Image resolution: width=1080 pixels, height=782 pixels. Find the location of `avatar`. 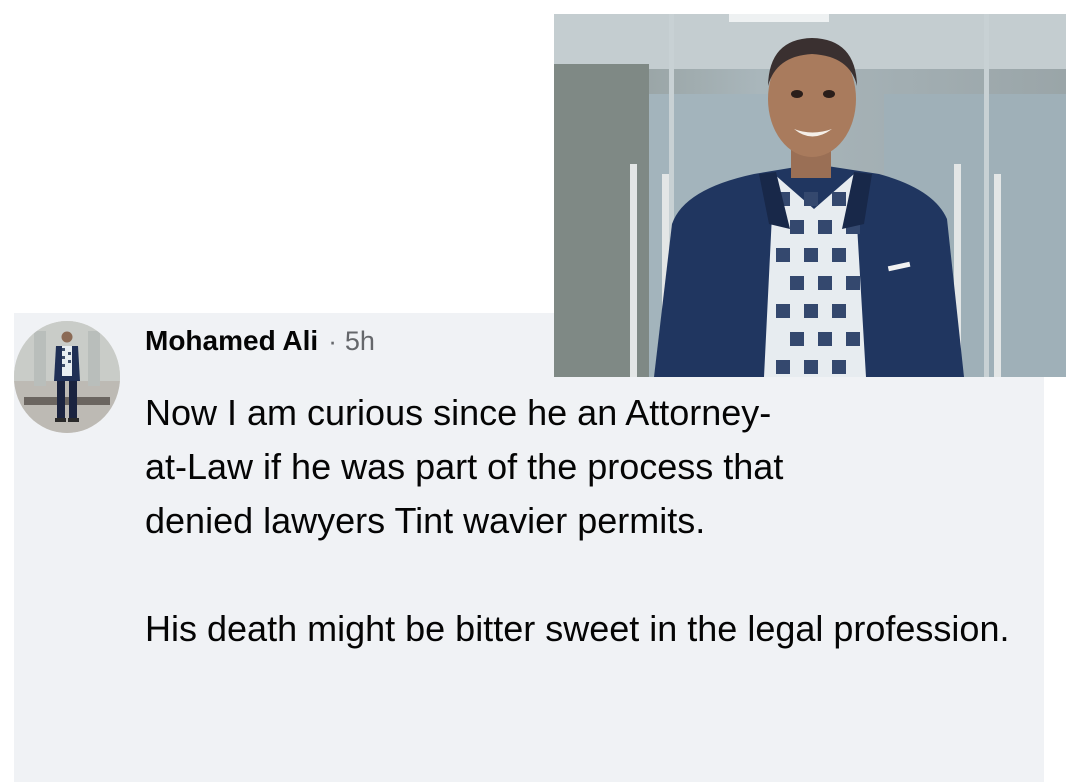

avatar is located at coordinates (67, 377).